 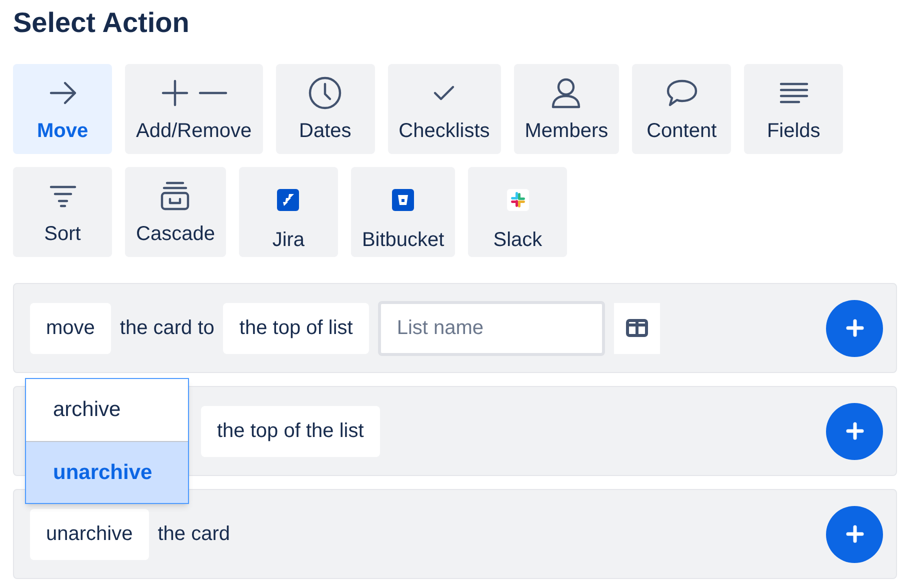 What do you see at coordinates (793, 93) in the screenshot?
I see `text-lines-icon` at bounding box center [793, 93].